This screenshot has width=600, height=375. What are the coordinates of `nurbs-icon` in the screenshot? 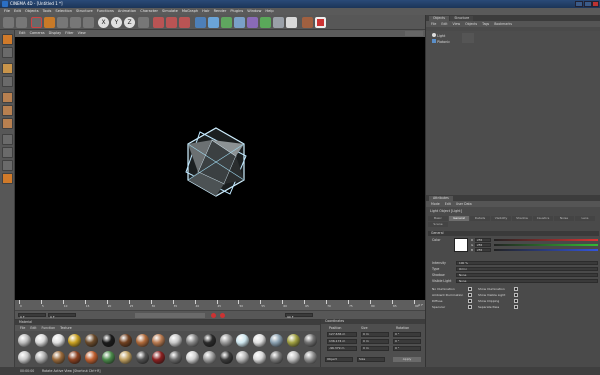 It's located at (226, 22).